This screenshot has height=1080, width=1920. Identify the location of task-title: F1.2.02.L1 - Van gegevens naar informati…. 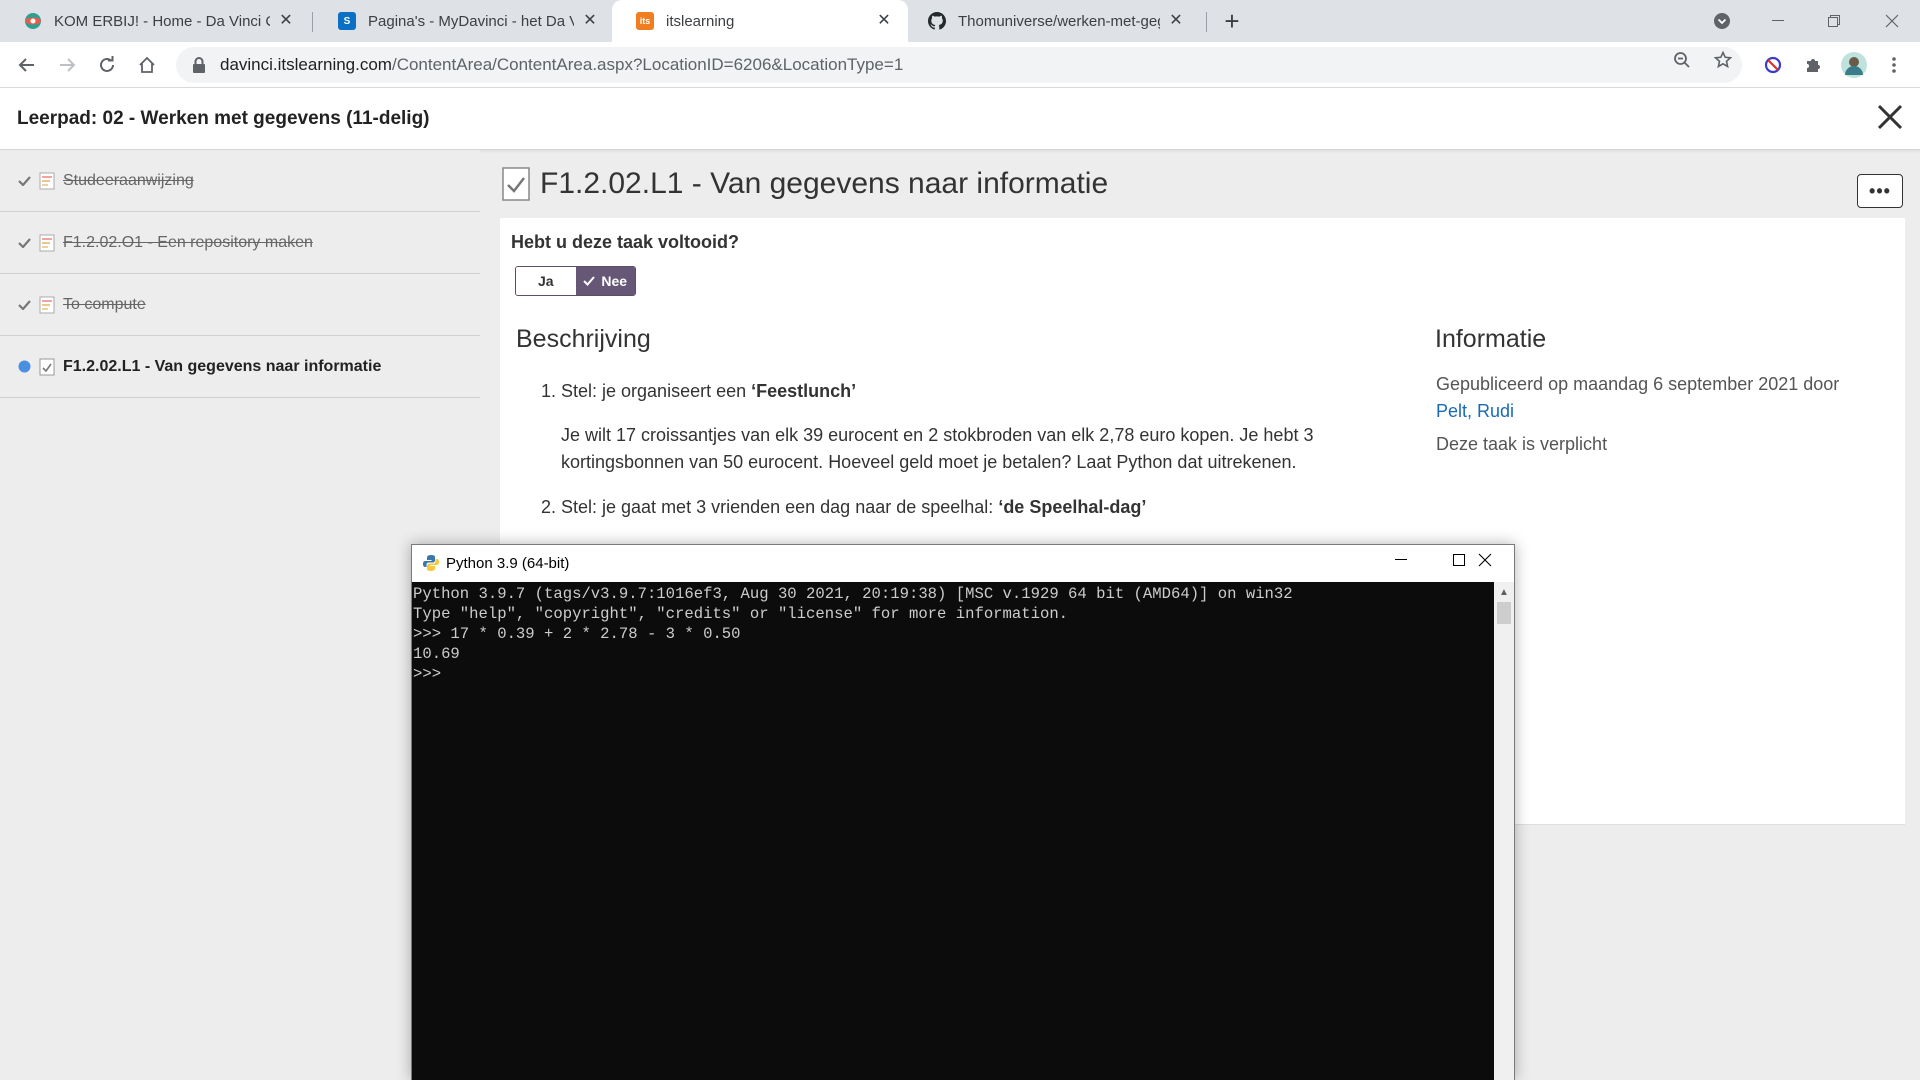
(824, 183).